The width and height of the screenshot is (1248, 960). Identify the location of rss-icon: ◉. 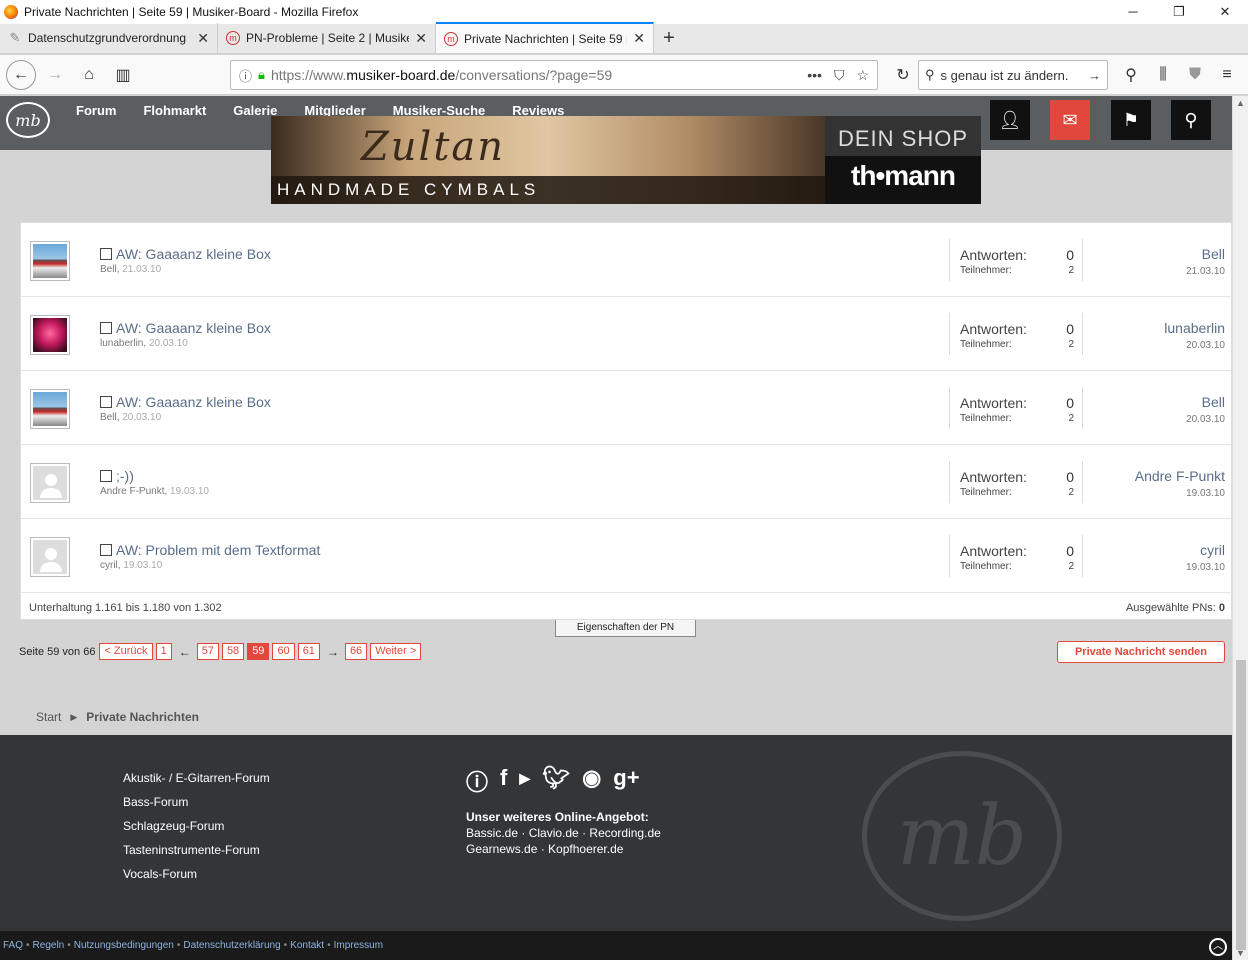
(591, 781).